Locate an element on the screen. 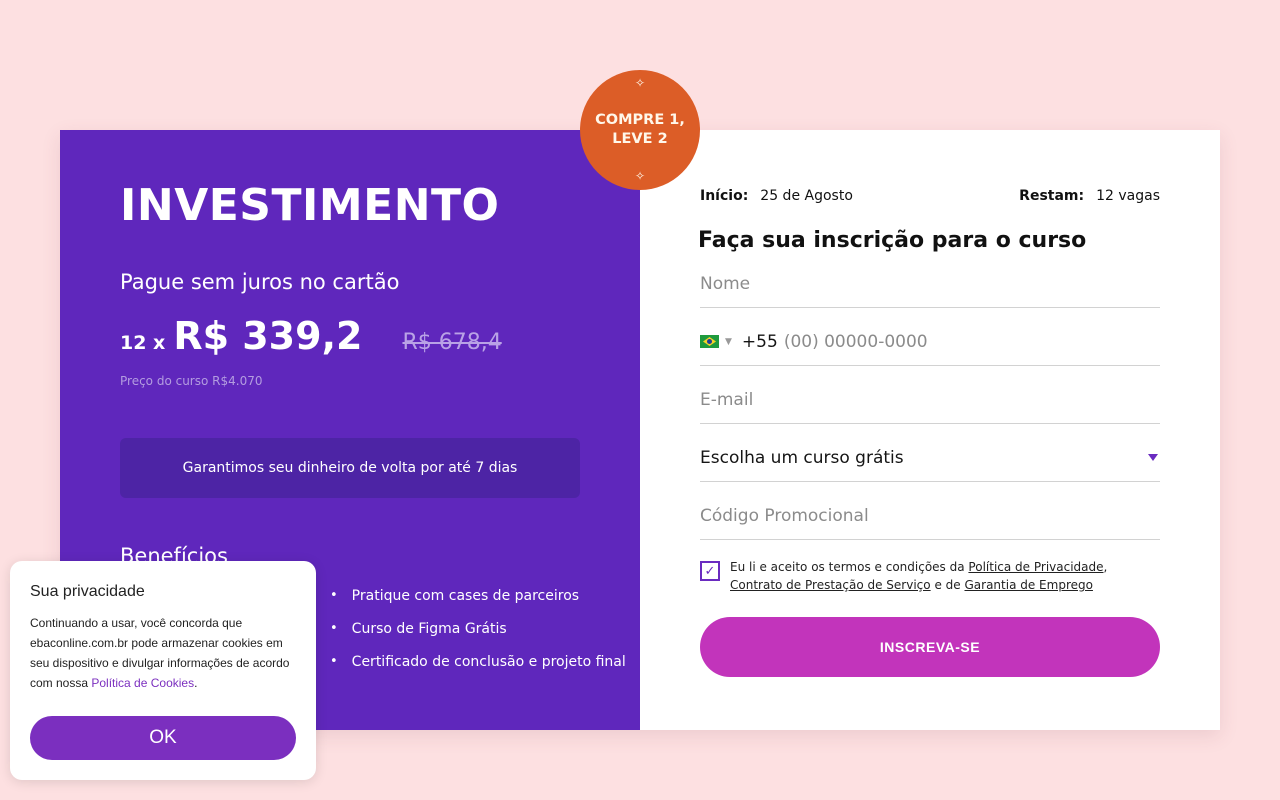 This screenshot has height=800, width=1280. badge-line1: COMPRE 1, is located at coordinates (640, 120).